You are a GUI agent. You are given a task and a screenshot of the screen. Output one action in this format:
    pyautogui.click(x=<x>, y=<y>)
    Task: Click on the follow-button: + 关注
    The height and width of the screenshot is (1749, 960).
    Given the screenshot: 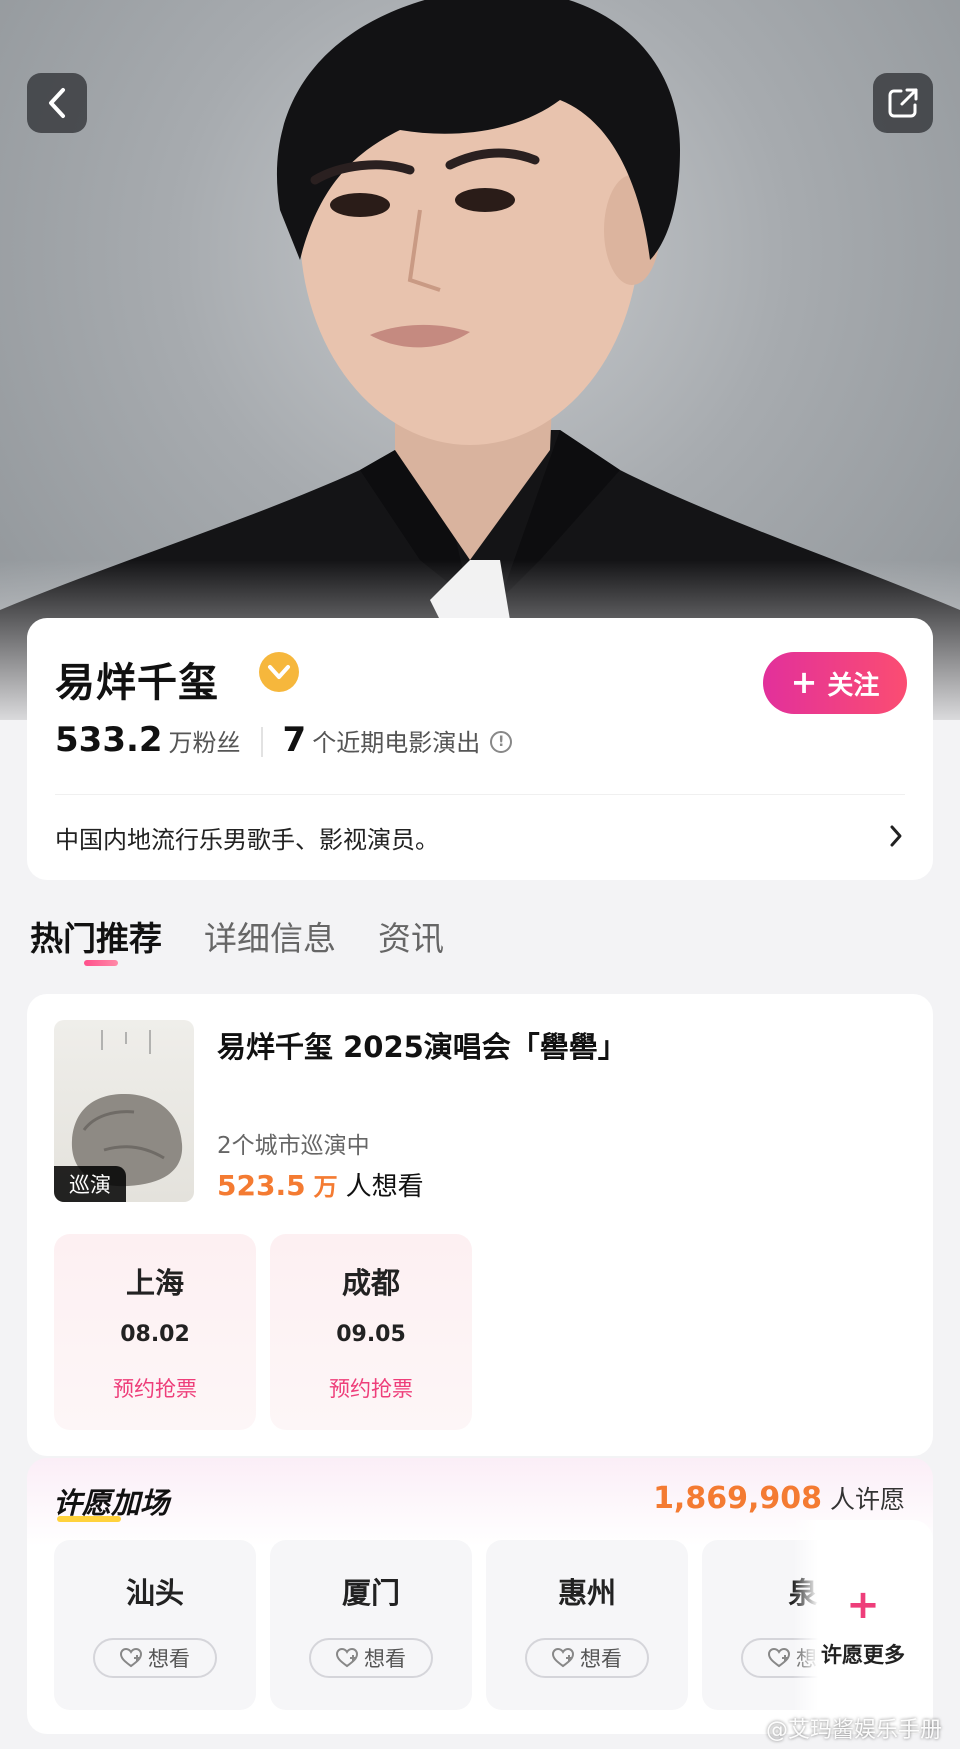 What is the action you would take?
    pyautogui.click(x=835, y=683)
    